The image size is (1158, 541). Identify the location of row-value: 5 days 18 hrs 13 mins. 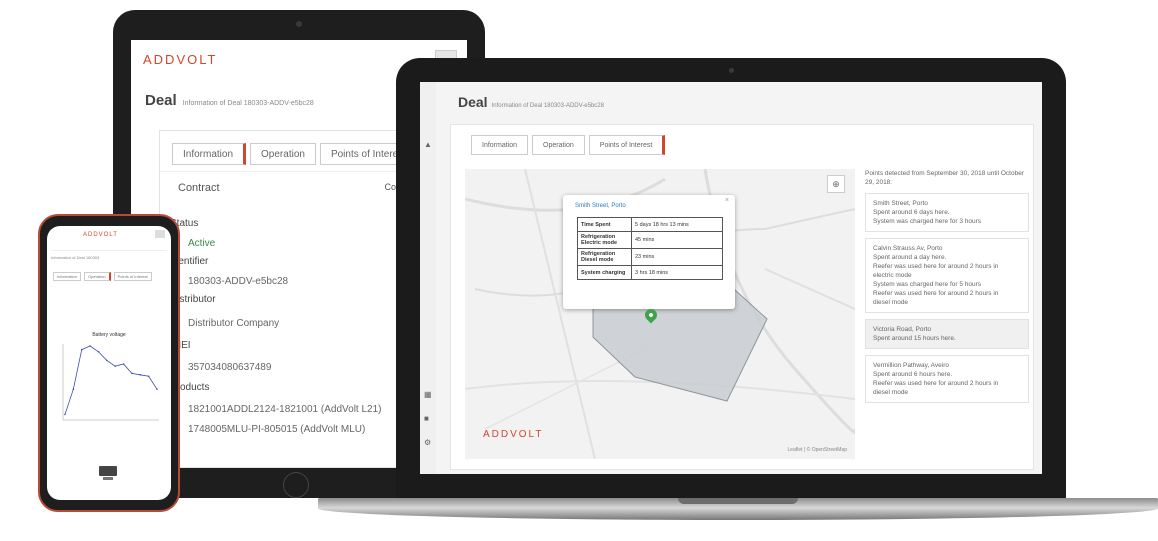
(677, 224).